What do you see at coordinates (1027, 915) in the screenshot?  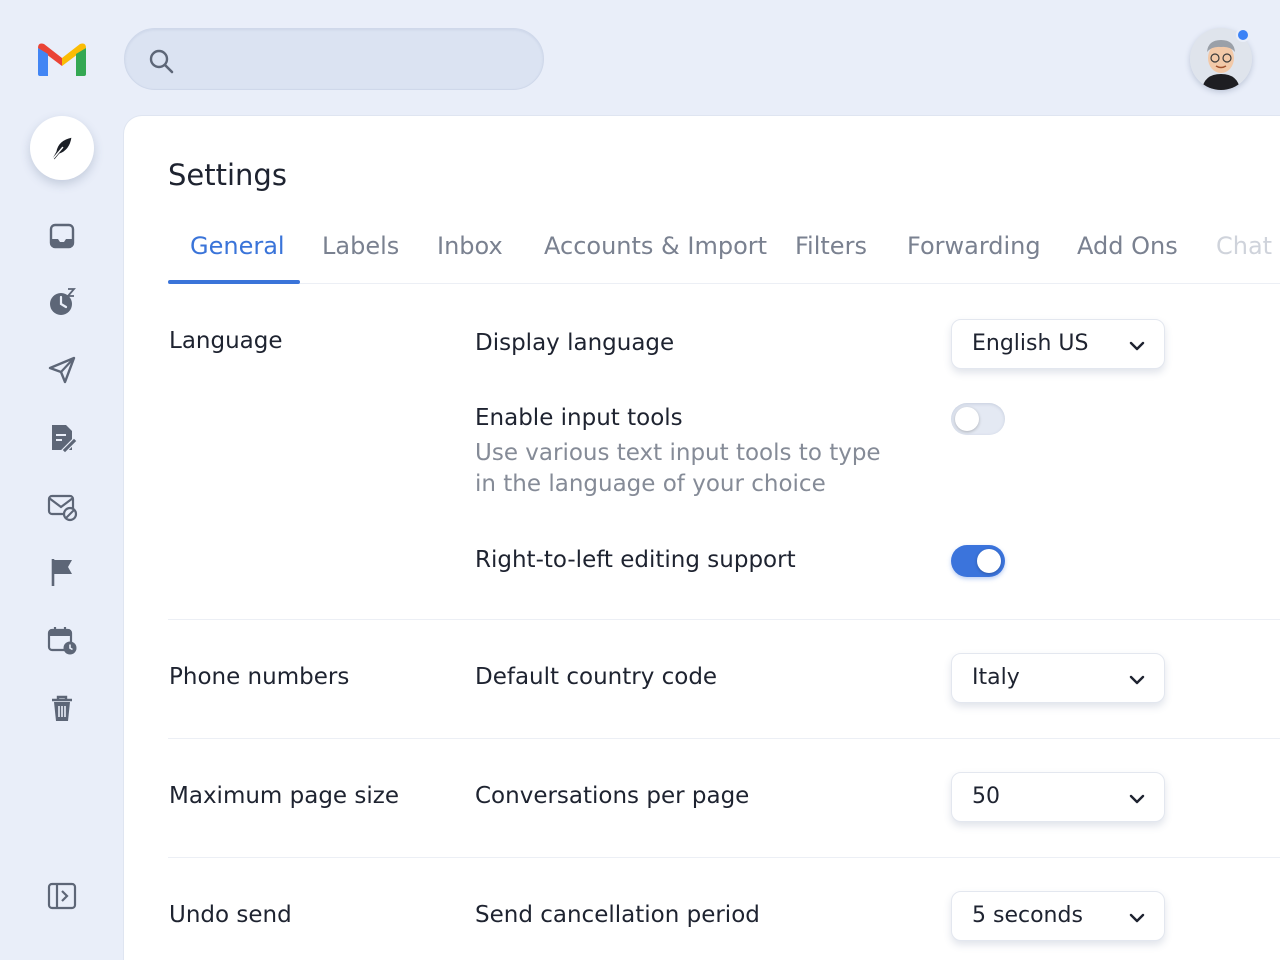 I see `cancellation-period-value: 5 seconds` at bounding box center [1027, 915].